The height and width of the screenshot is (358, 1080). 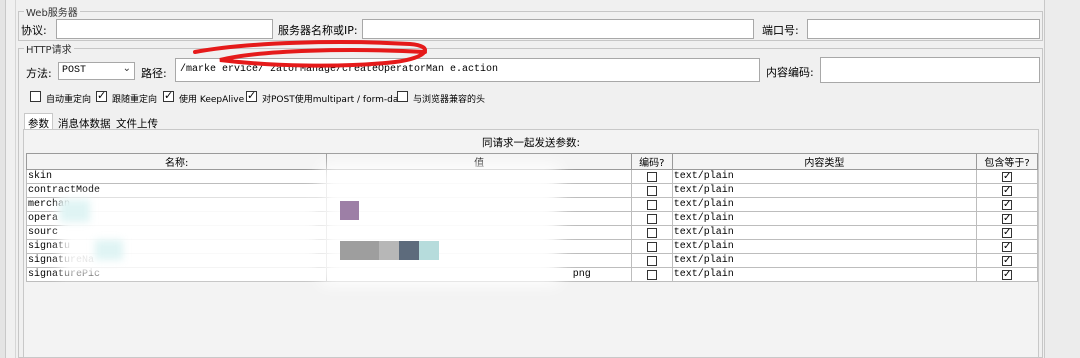 What do you see at coordinates (318, 30) in the screenshot?
I see `server-label: 服务器名称或IP:` at bounding box center [318, 30].